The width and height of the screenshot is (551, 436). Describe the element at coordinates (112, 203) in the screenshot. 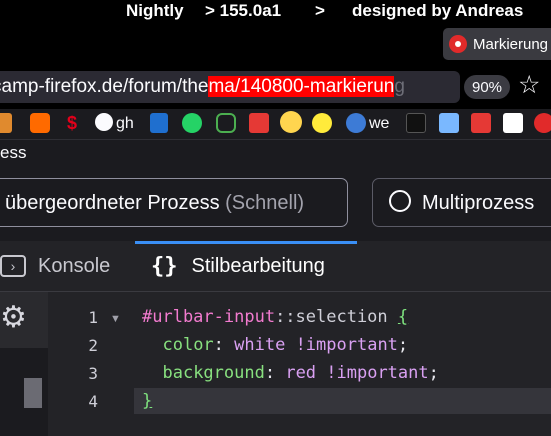

I see `parent-process-label: übergeordneter Prozess` at that location.